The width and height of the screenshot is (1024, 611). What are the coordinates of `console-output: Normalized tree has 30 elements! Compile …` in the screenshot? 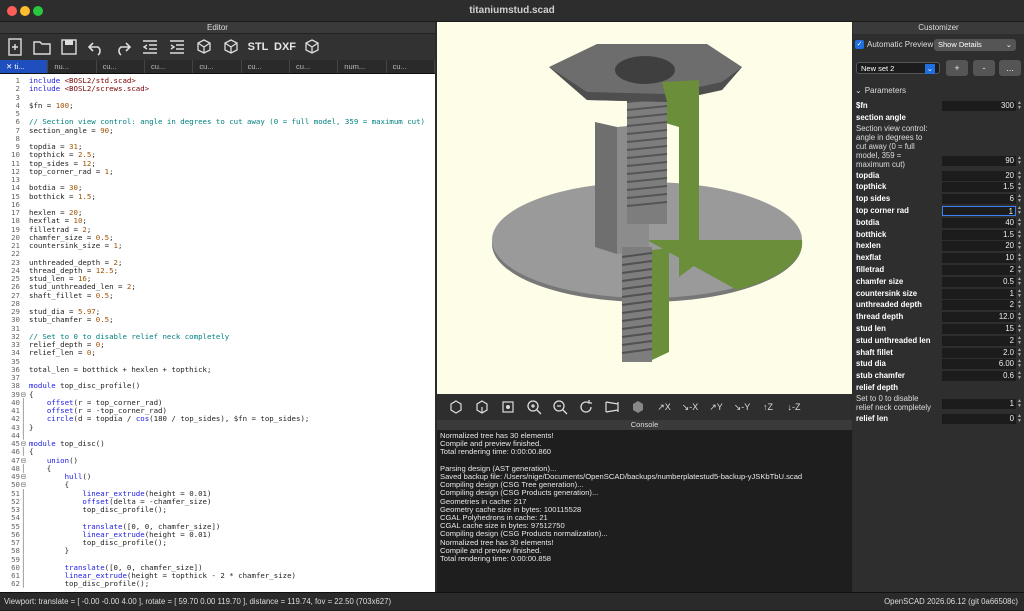 It's located at (644, 511).